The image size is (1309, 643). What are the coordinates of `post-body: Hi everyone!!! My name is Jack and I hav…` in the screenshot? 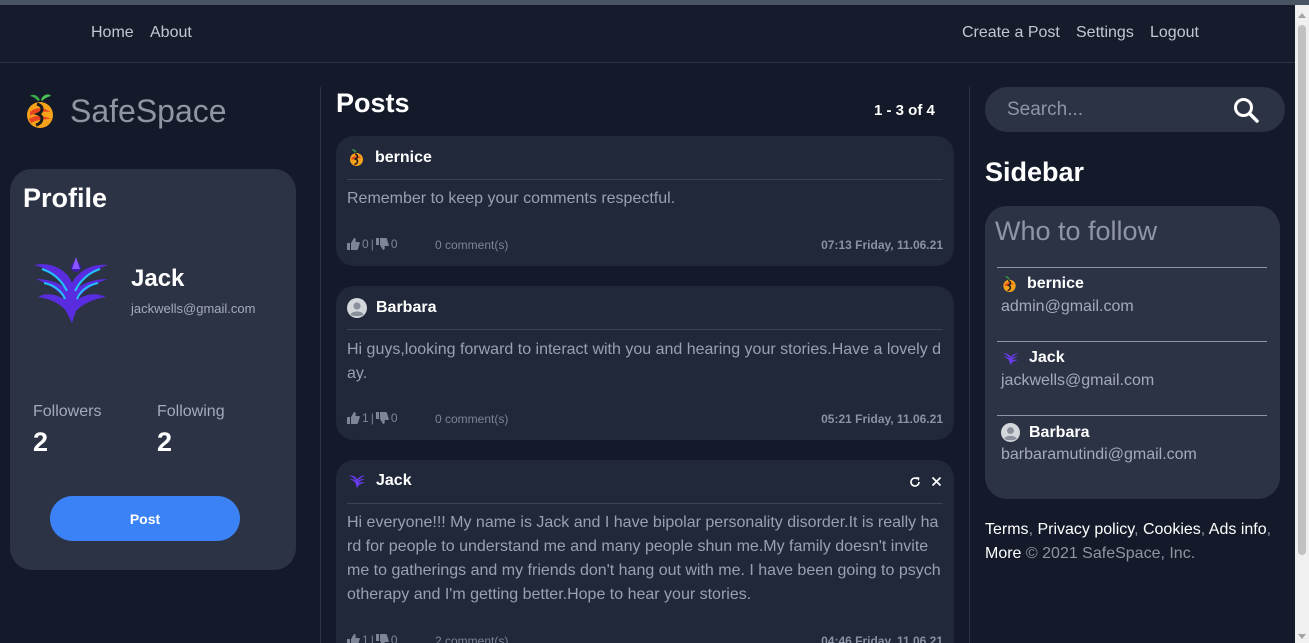 It's located at (644, 558).